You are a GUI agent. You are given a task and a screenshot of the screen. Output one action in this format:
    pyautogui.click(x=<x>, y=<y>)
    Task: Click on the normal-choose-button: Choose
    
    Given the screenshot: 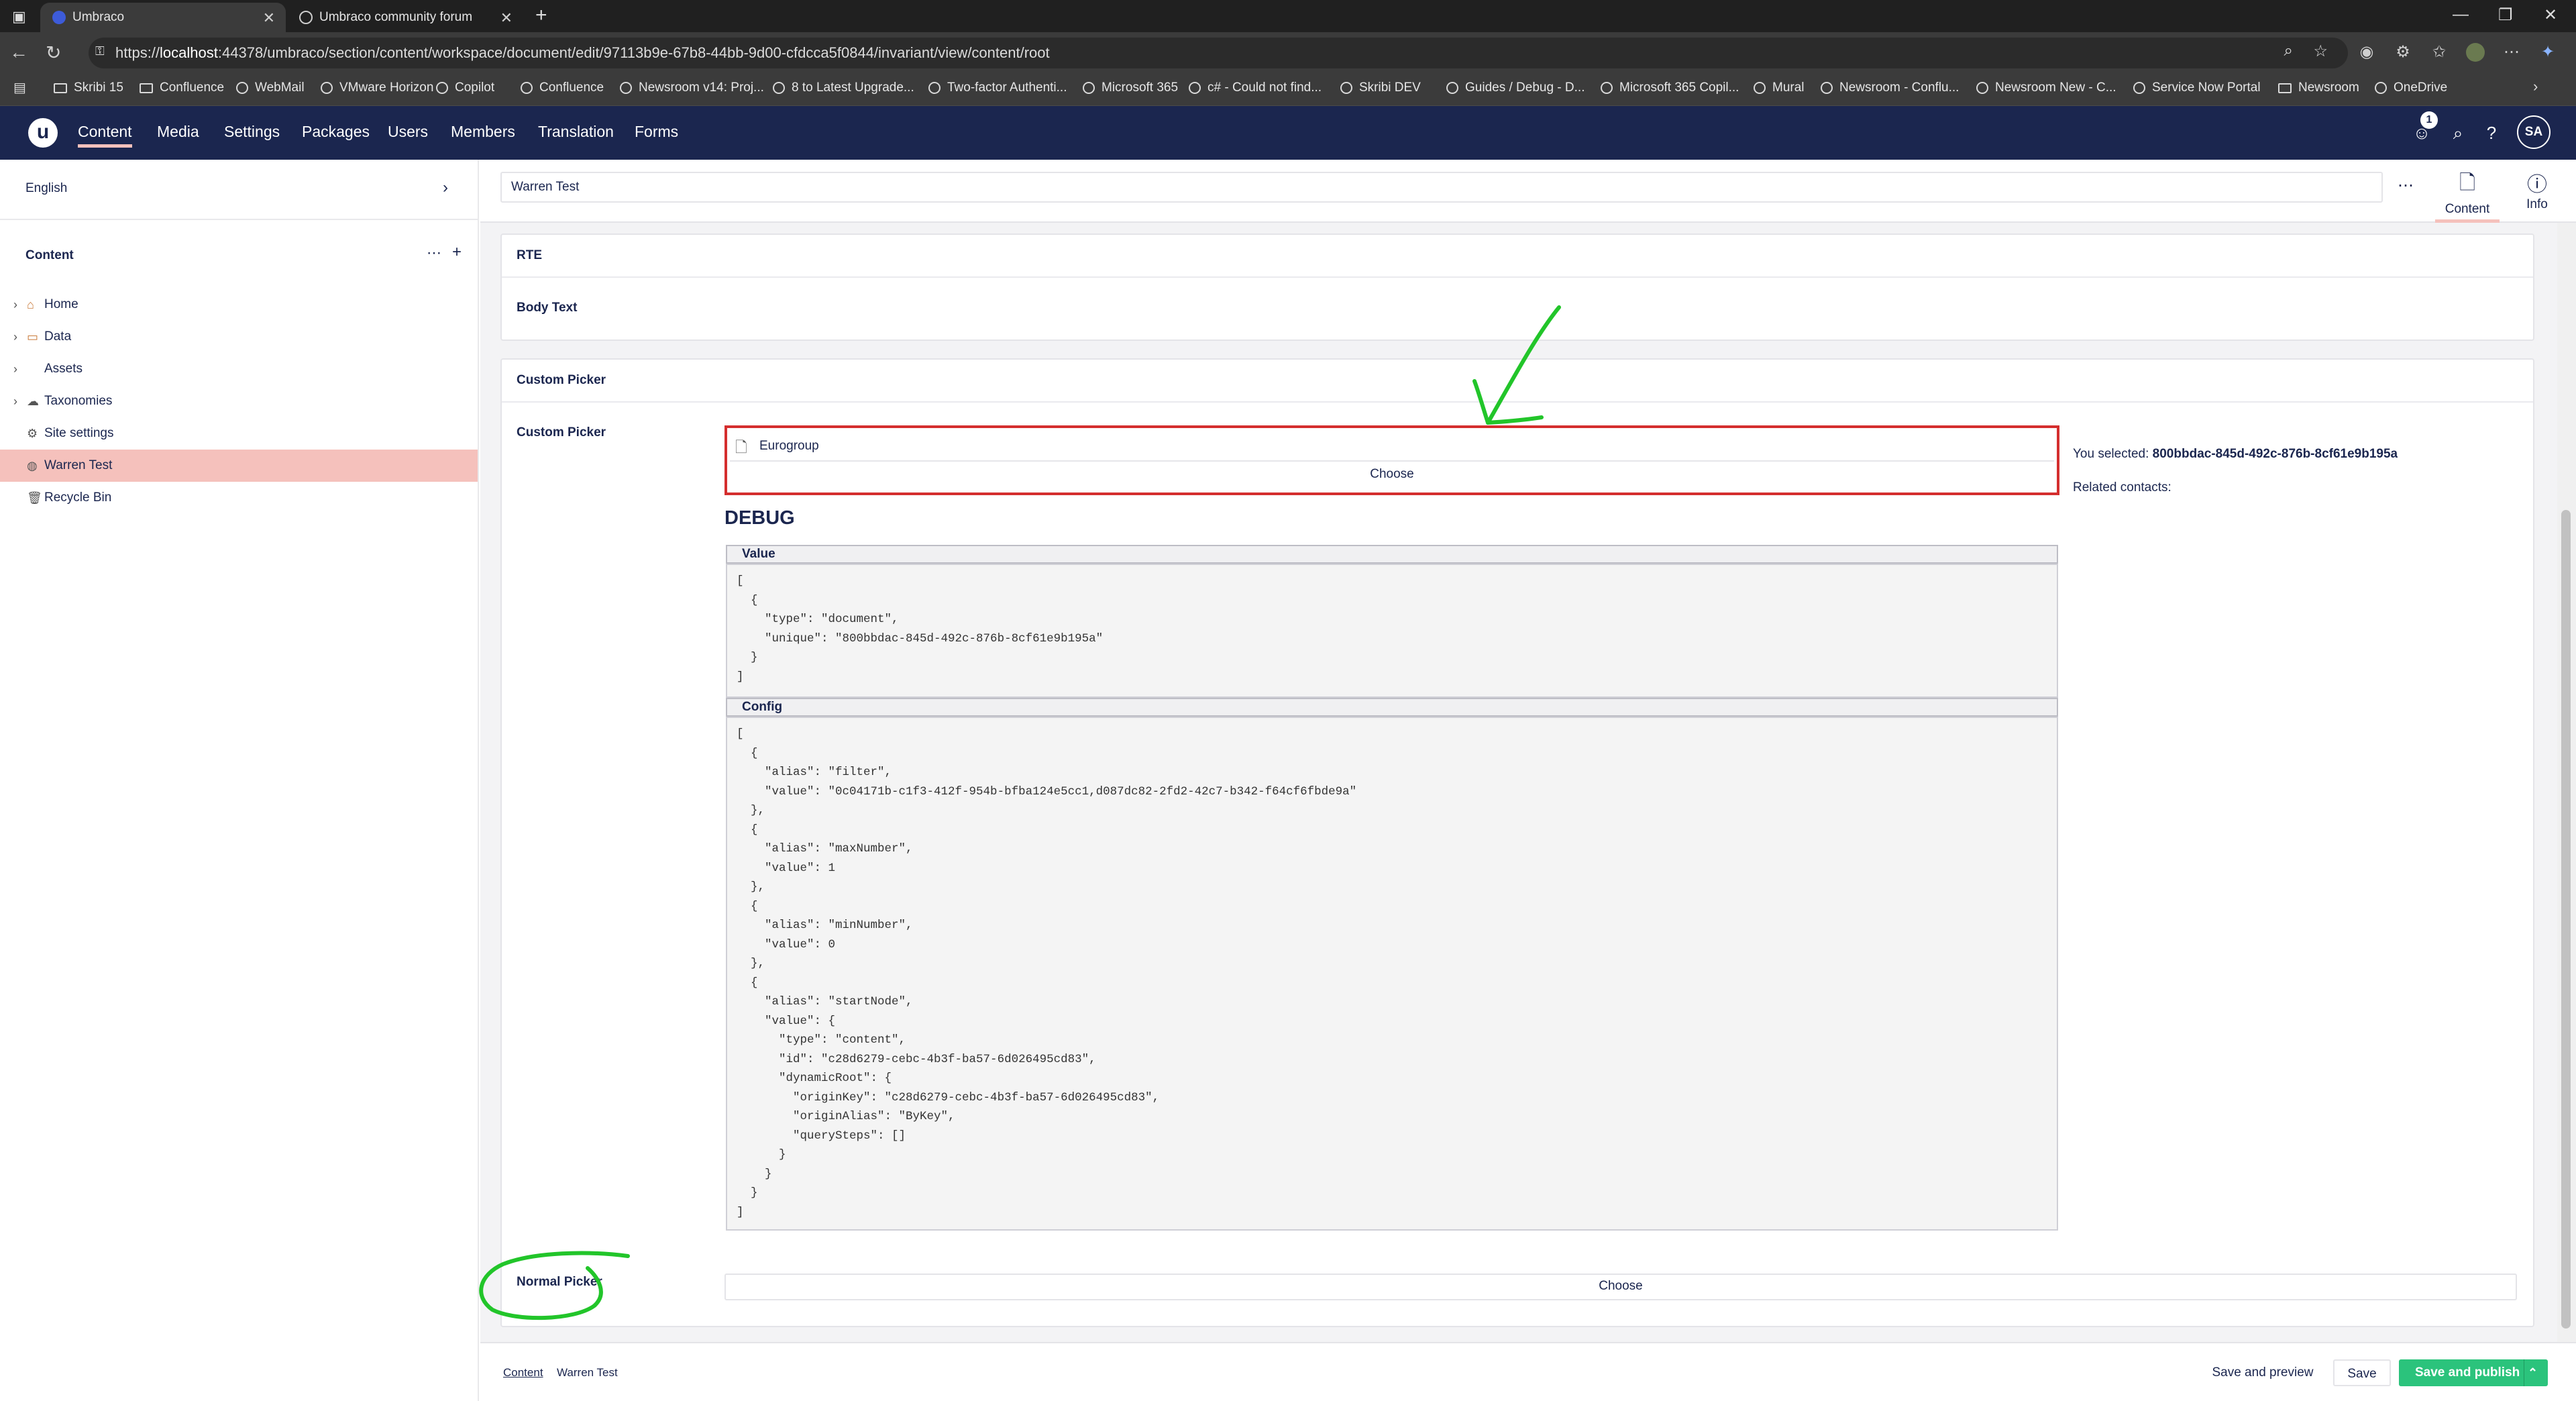 What is the action you would take?
    pyautogui.click(x=1620, y=1286)
    